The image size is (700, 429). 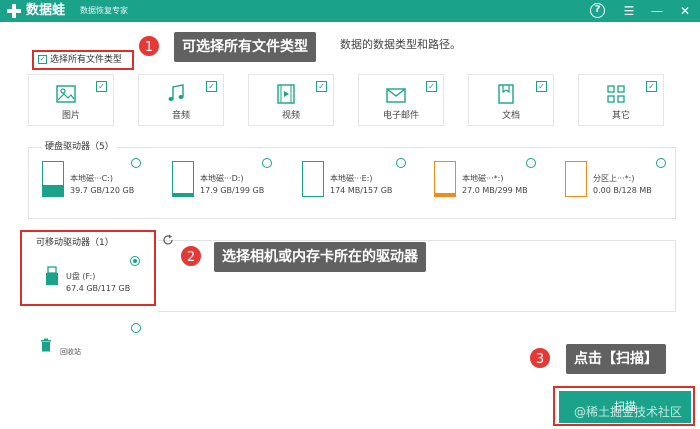 I want to click on drive-item: 本地磁···D:) 17.9 GB/199 GB, so click(x=232, y=183).